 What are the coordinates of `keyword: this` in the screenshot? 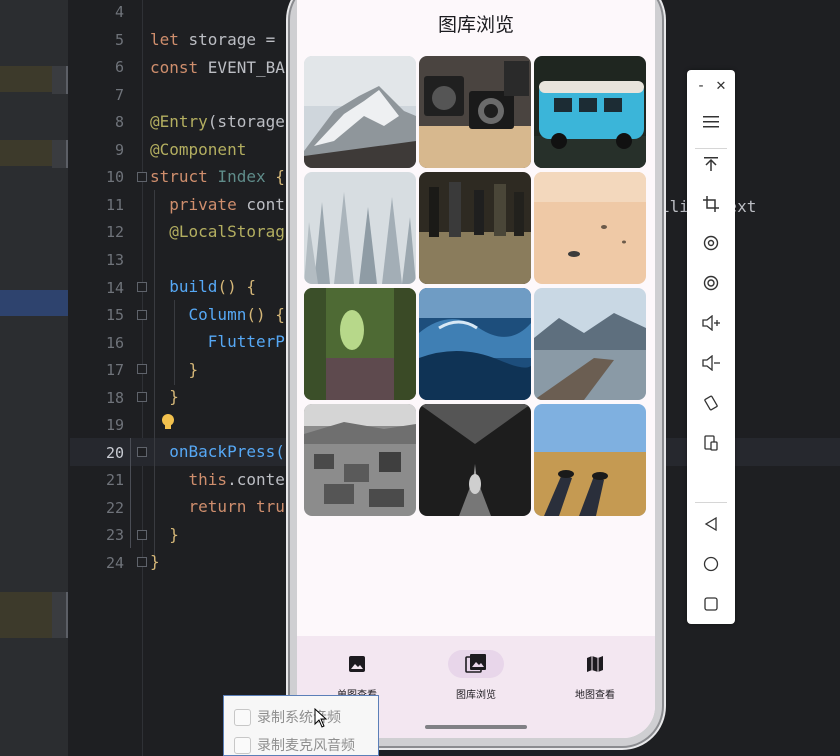 It's located at (189, 479).